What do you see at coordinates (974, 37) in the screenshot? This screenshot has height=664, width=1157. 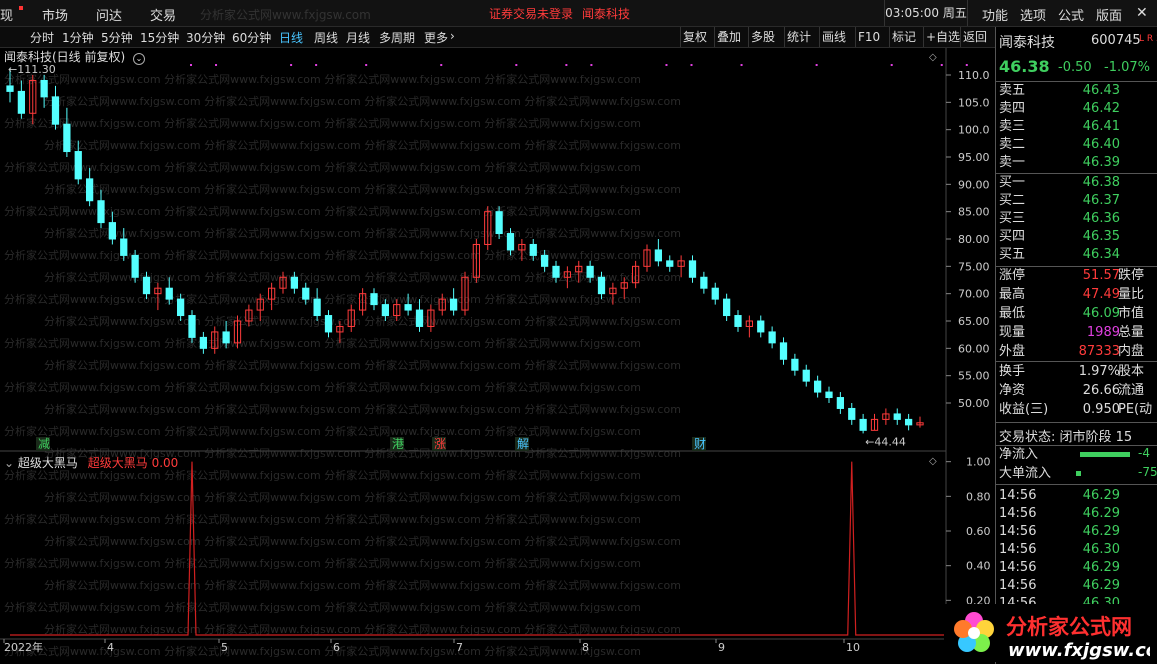 I see `btn-back: 返回` at bounding box center [974, 37].